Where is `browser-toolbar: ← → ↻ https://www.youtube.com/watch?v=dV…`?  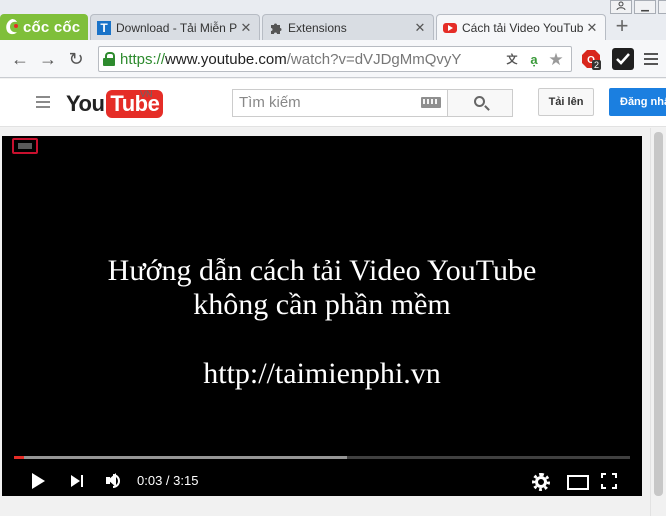
browser-toolbar: ← → ↻ https://www.youtube.com/watch?v=dV… is located at coordinates (333, 59).